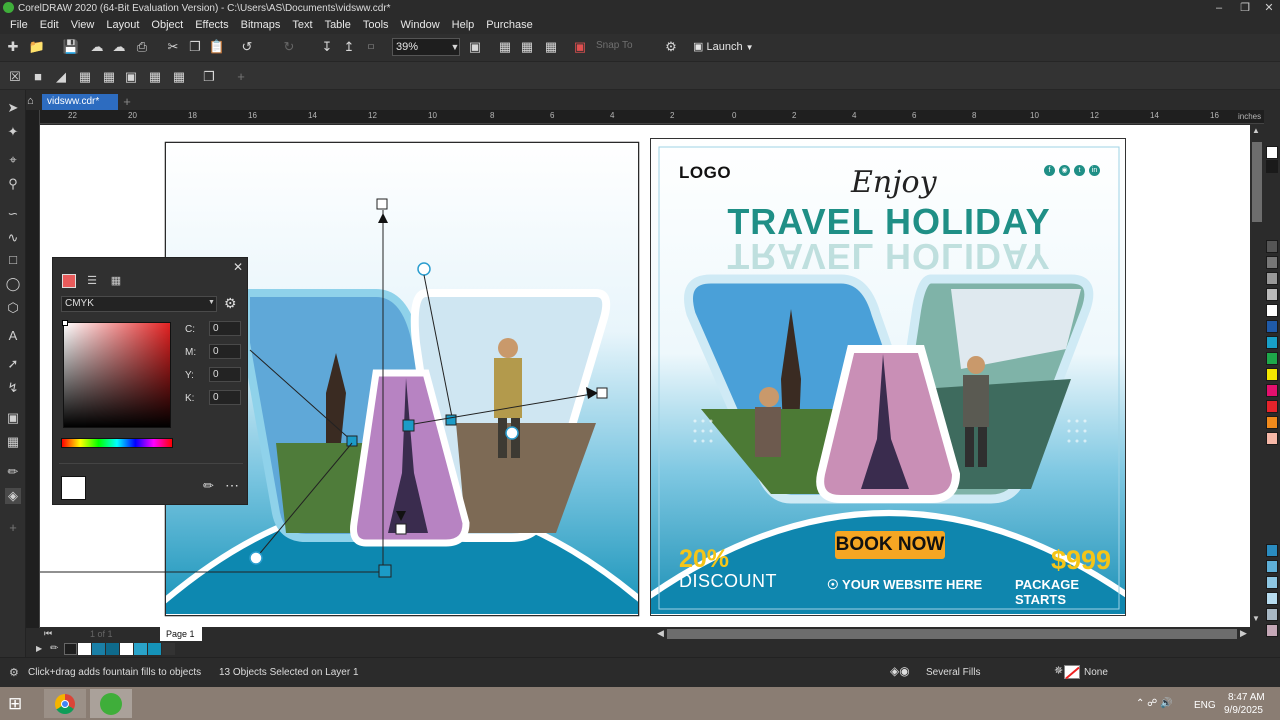  Describe the element at coordinates (13, 528) in the screenshot. I see `quick-customize-icon: +` at that location.